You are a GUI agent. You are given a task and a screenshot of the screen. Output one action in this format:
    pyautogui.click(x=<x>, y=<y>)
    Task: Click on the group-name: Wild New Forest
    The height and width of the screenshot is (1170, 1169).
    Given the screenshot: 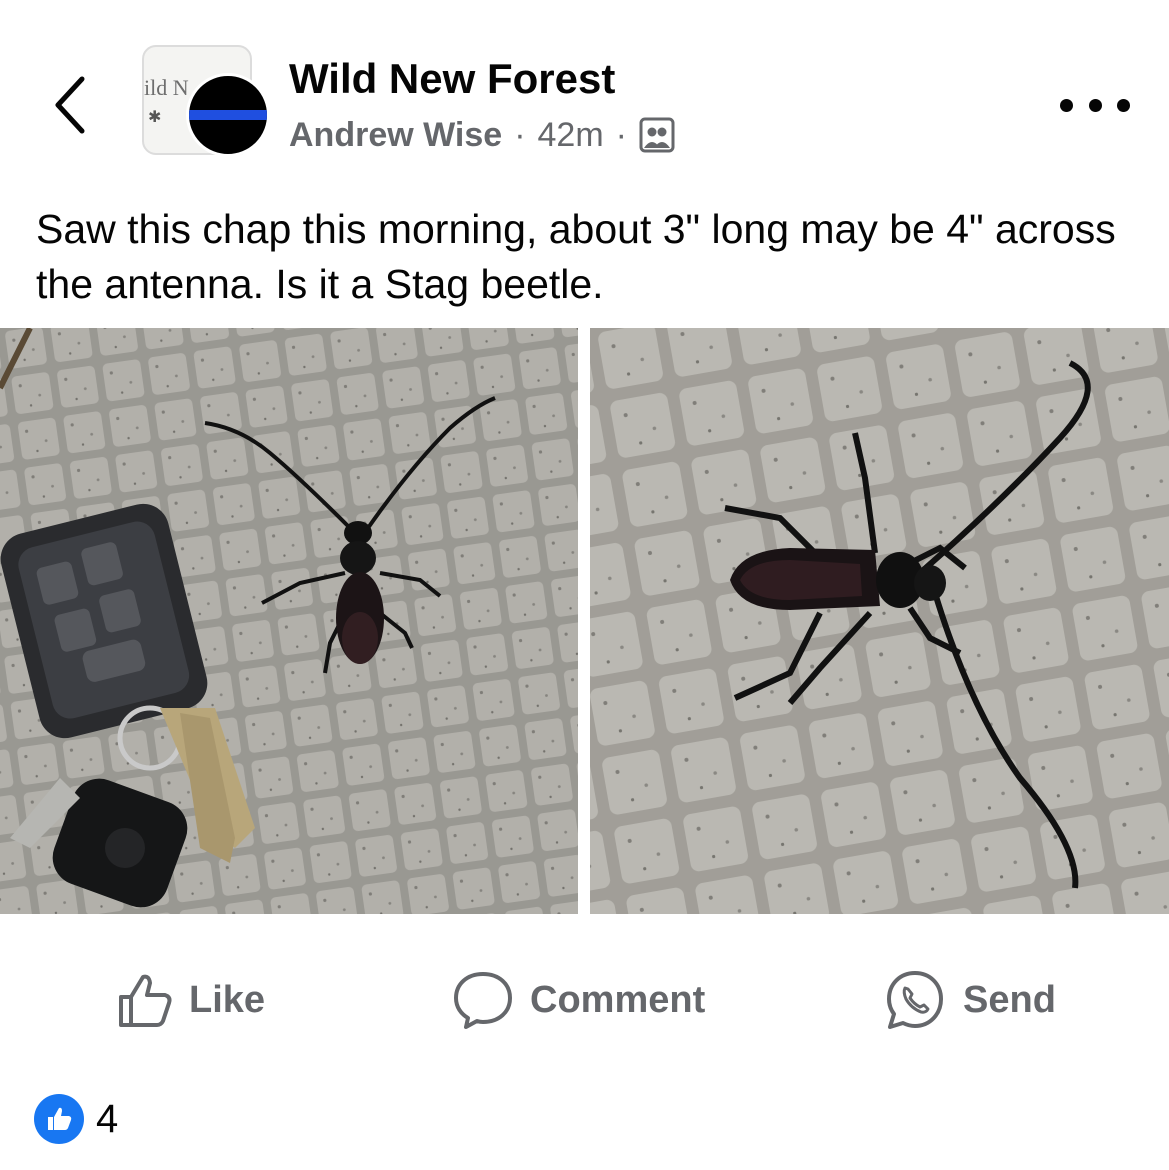 What is the action you would take?
    pyautogui.click(x=452, y=79)
    